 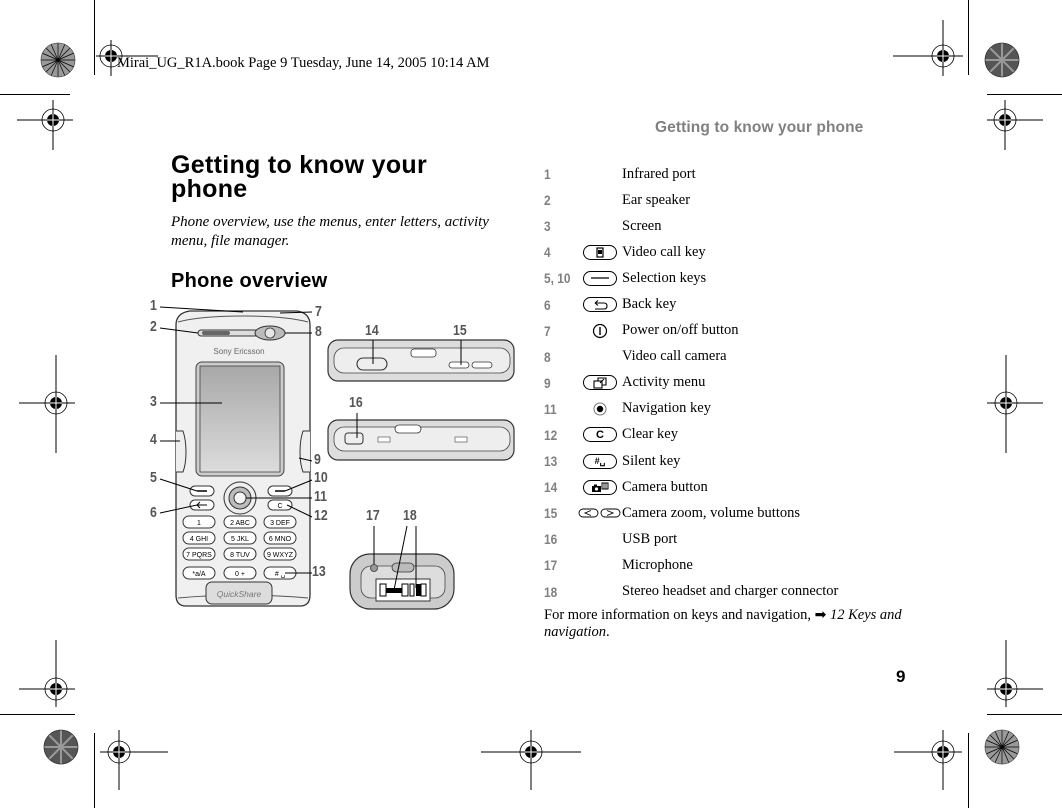 What do you see at coordinates (666, 408) in the screenshot?
I see `legend-label: Navigation key` at bounding box center [666, 408].